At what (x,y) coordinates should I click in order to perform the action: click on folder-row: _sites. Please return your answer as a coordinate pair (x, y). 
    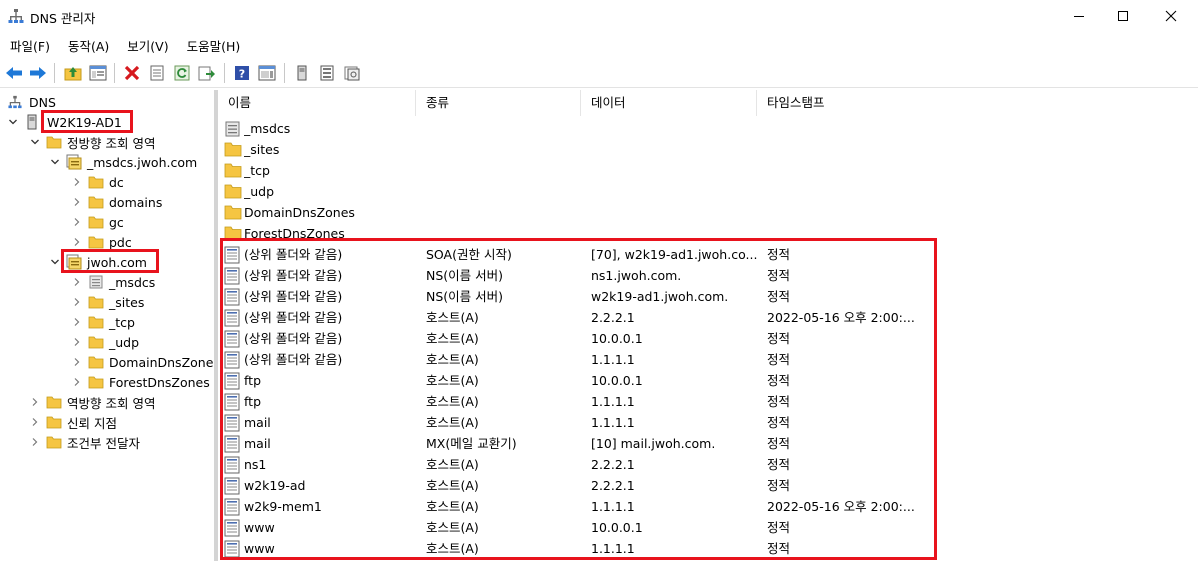
    Looking at the image, I should click on (708, 149).